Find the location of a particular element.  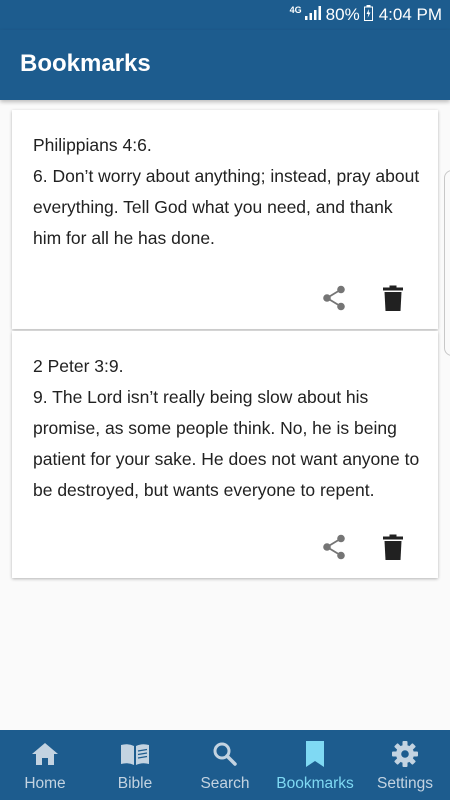

book-icon is located at coordinates (135, 754).